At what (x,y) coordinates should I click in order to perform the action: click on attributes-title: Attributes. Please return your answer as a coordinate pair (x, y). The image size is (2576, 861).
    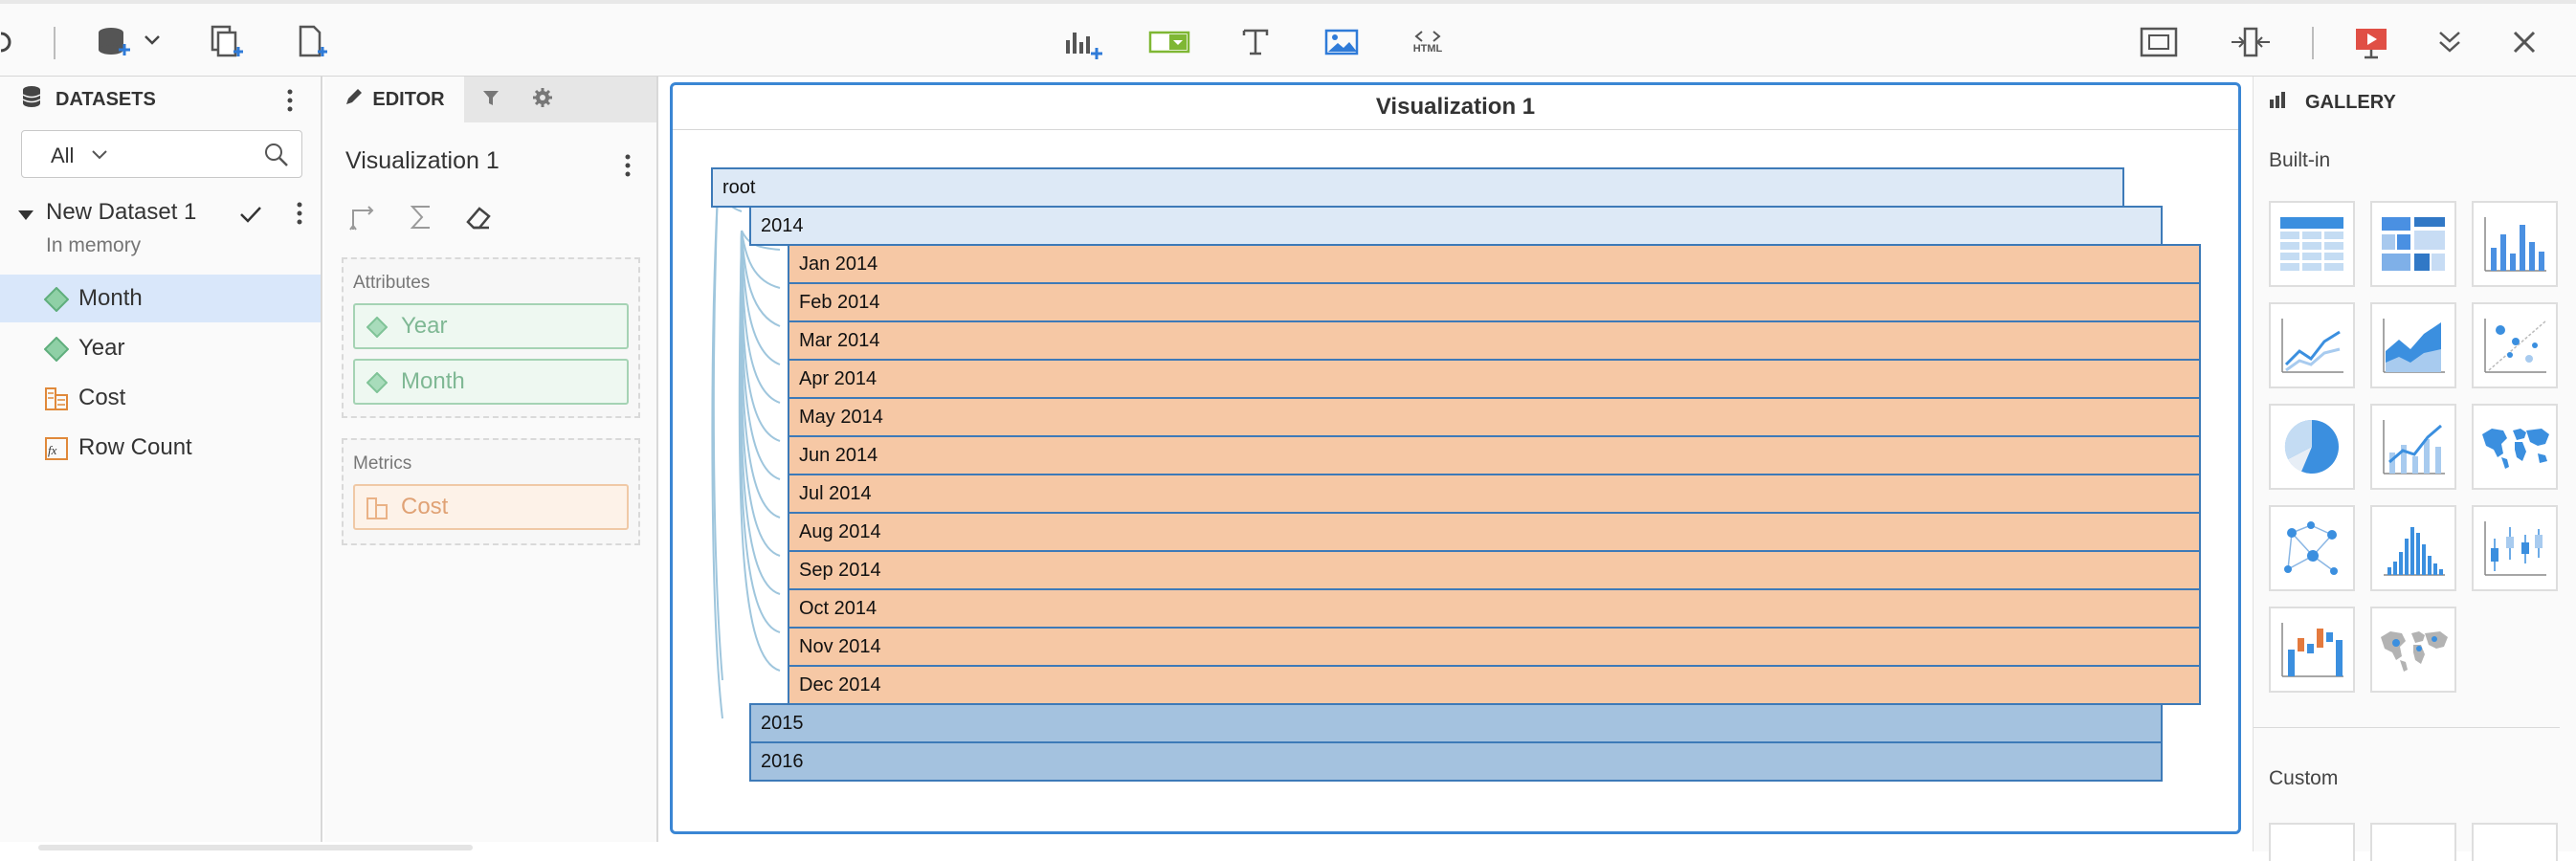
    Looking at the image, I should click on (392, 283).